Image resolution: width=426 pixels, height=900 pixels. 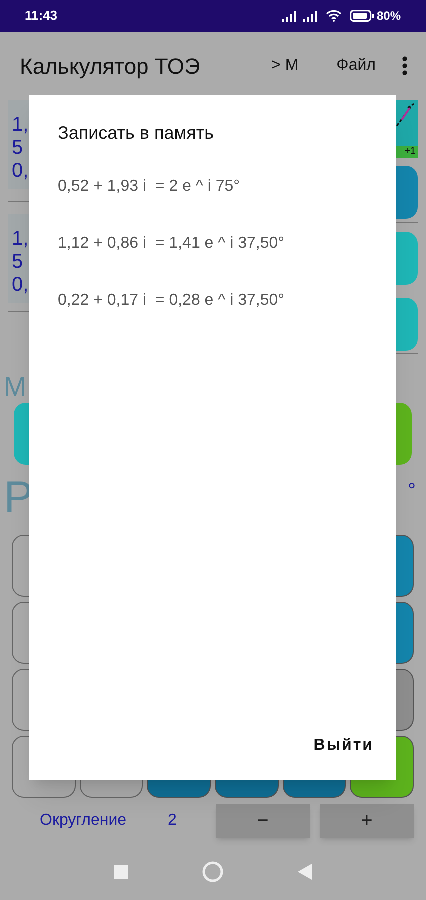 I want to click on rounding-value: 2, so click(x=173, y=821).